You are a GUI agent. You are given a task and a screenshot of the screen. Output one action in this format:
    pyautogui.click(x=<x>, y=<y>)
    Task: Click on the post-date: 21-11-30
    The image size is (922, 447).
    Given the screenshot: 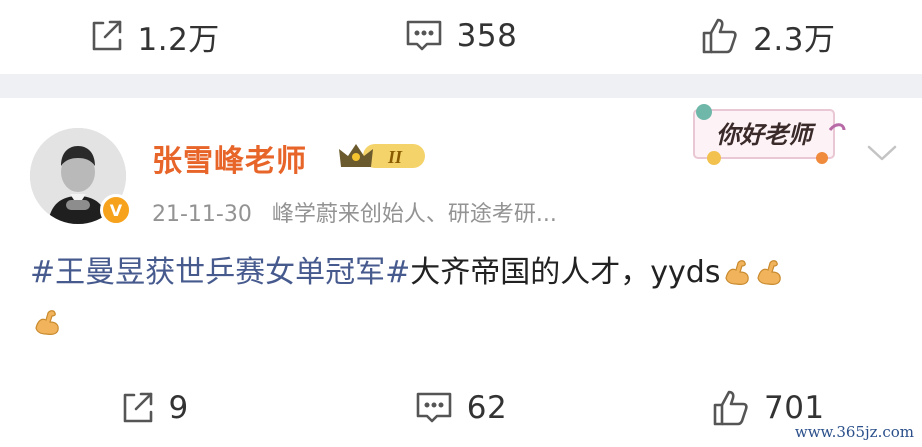 What is the action you would take?
    pyautogui.click(x=202, y=214)
    